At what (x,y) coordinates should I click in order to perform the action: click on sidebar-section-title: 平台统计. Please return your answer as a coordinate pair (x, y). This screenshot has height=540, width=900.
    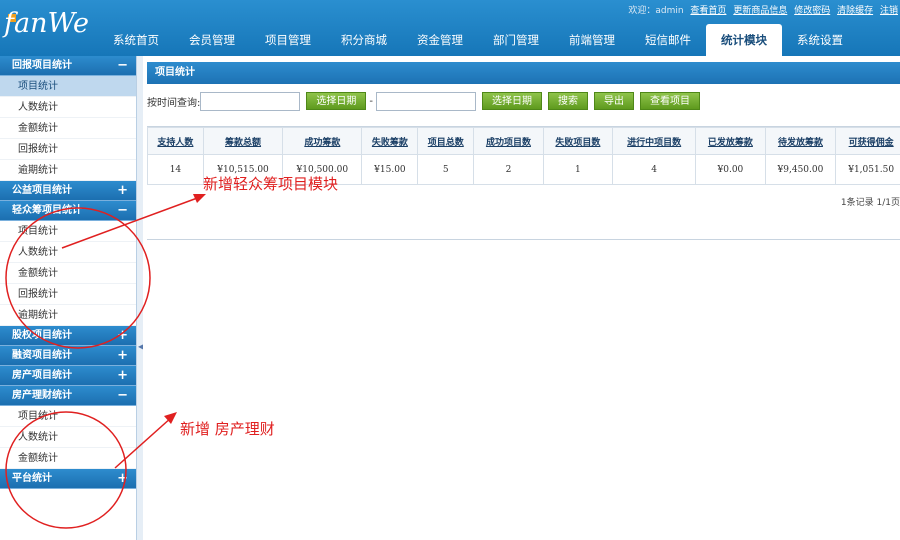
    Looking at the image, I should click on (32, 478).